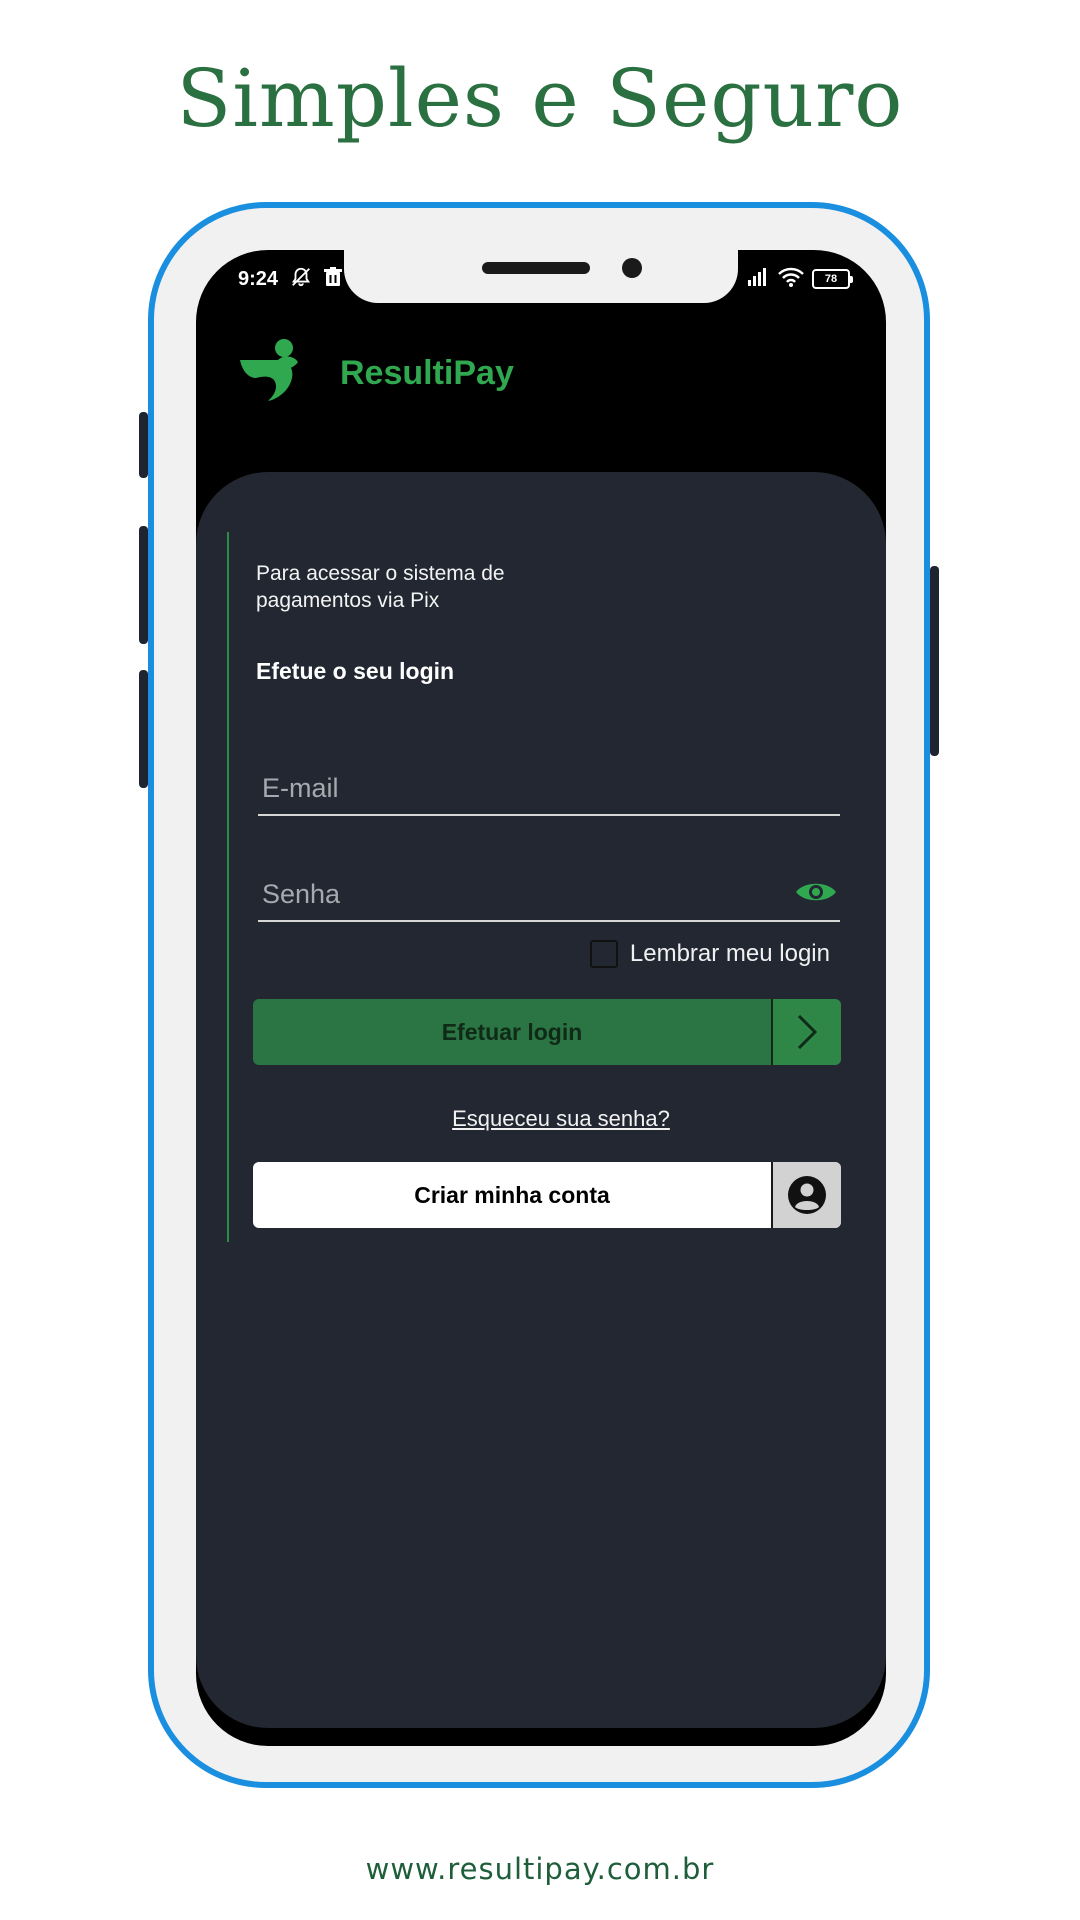 This screenshot has width=1080, height=1920. What do you see at coordinates (143, 445) in the screenshot?
I see `phone-side-button-mute` at bounding box center [143, 445].